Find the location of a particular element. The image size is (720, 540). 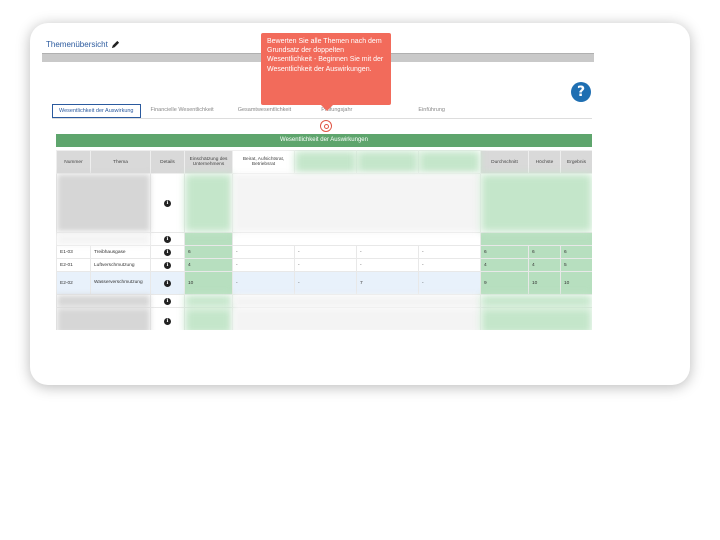

row-topic: Luftverschmutzung is located at coordinates (120, 265).